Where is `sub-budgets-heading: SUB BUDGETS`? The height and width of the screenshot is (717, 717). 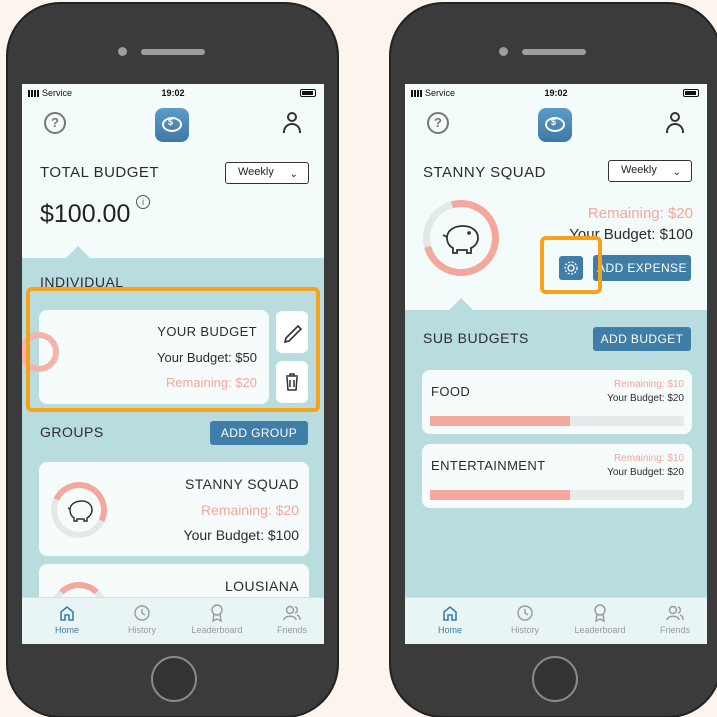 sub-budgets-heading: SUB BUDGETS is located at coordinates (476, 338).